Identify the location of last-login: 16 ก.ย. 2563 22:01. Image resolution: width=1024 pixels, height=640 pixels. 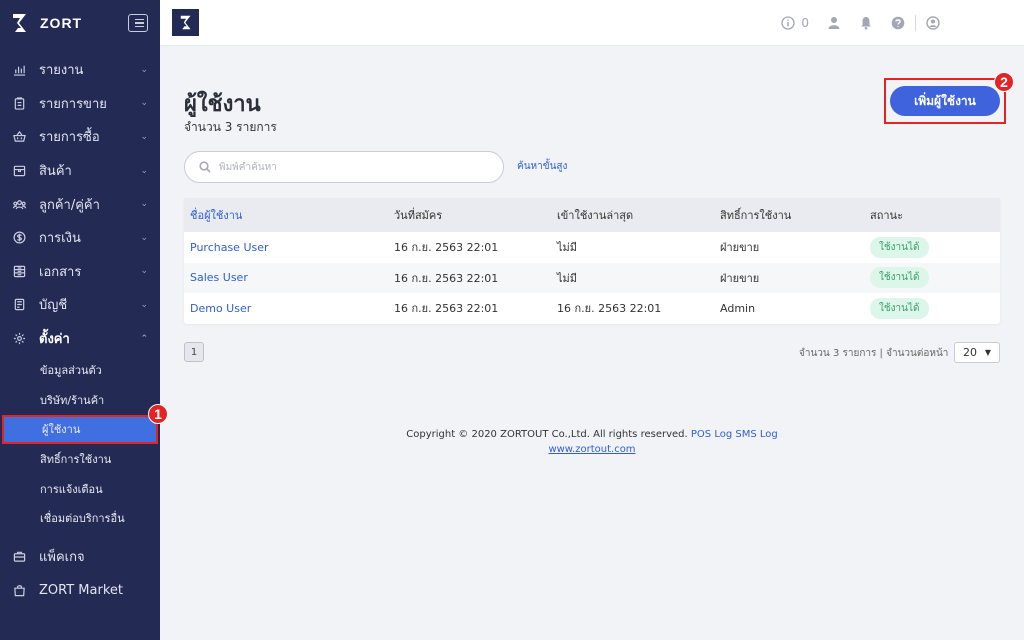
(609, 309).